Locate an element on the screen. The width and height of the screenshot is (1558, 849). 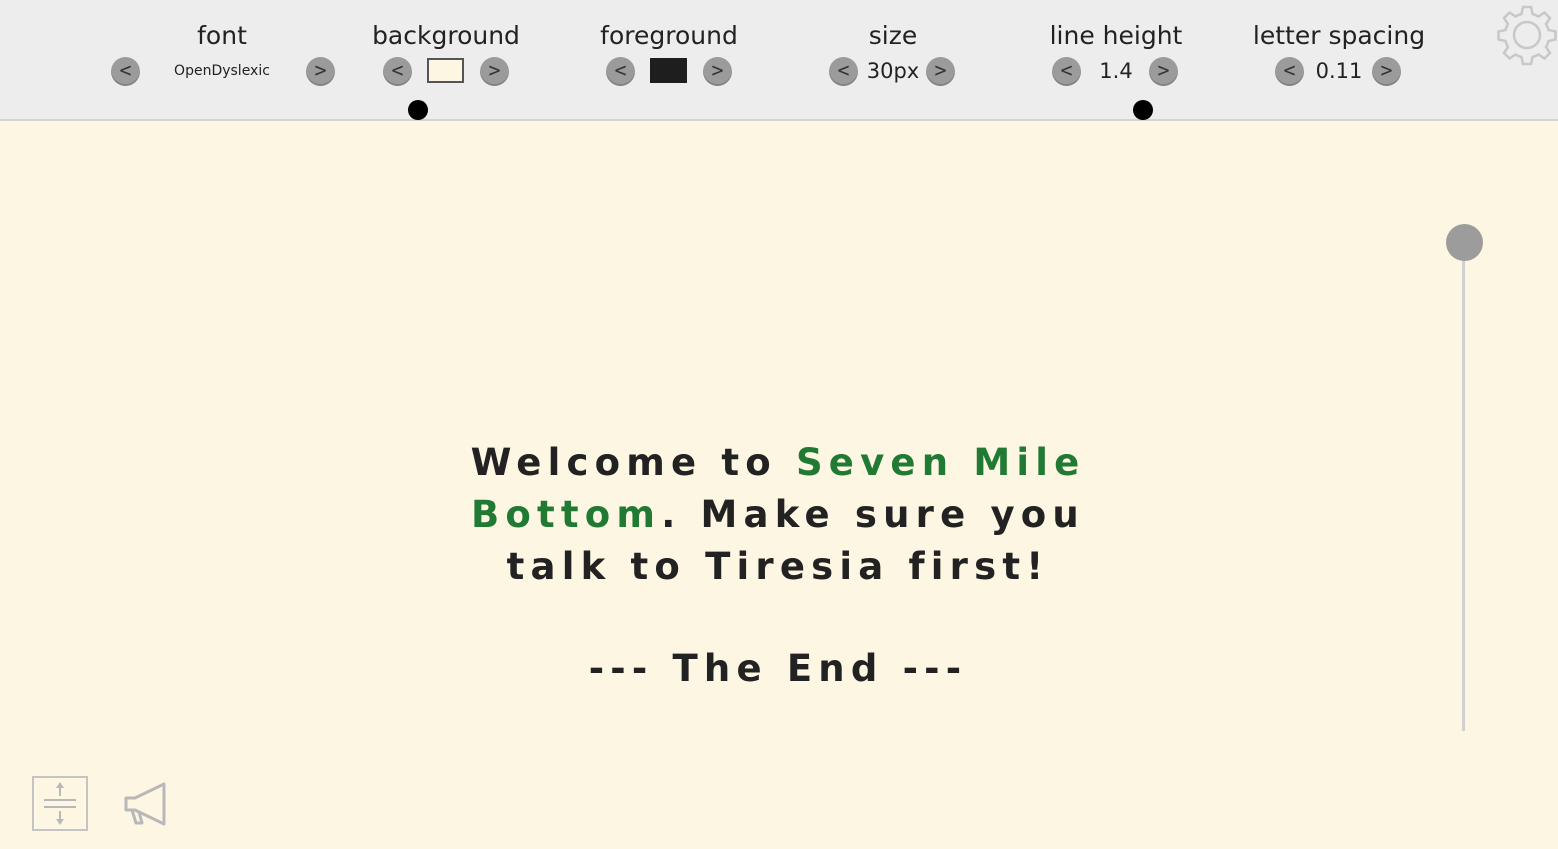
letter-spacing-setting: letter spacing < 0.11 > is located at coordinates (1339, 59).